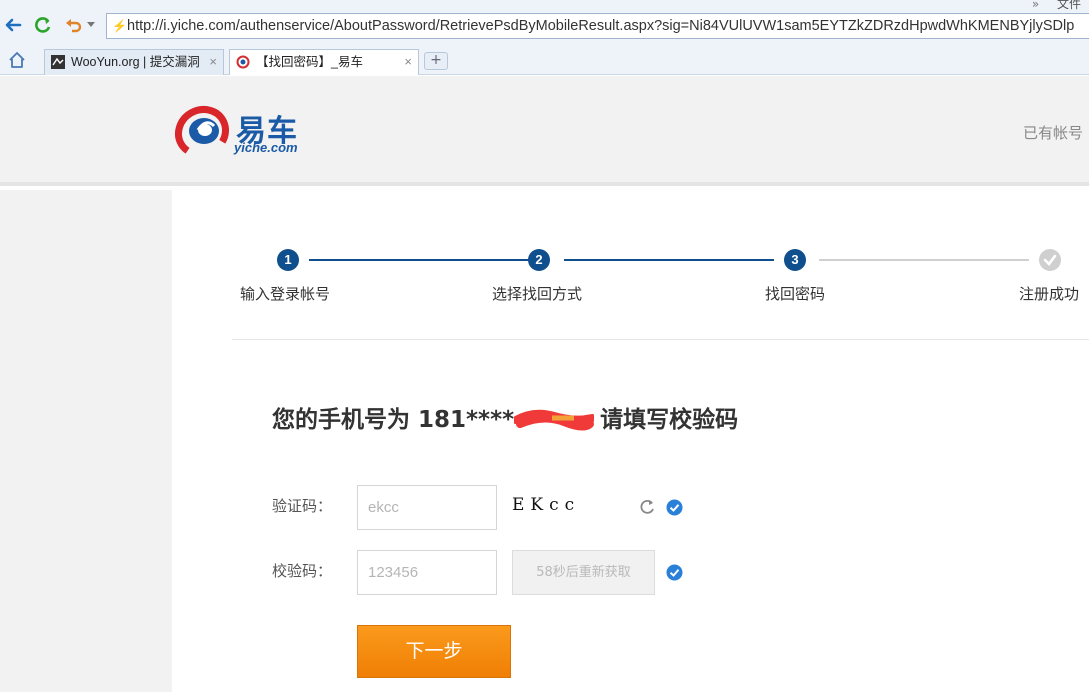  I want to click on undo-icon, so click(74, 25).